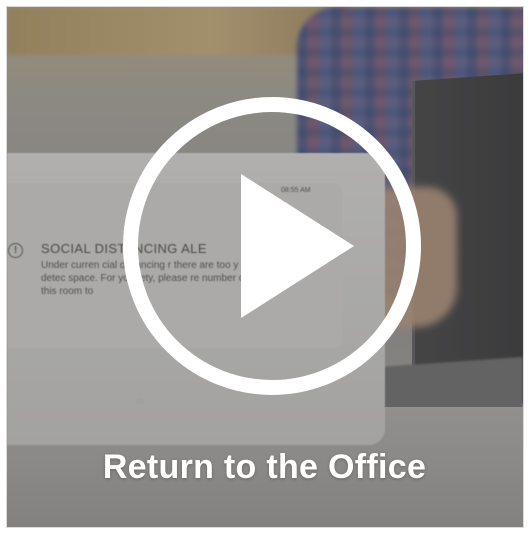  I want to click on video-title: Return to the Office, so click(264, 467).